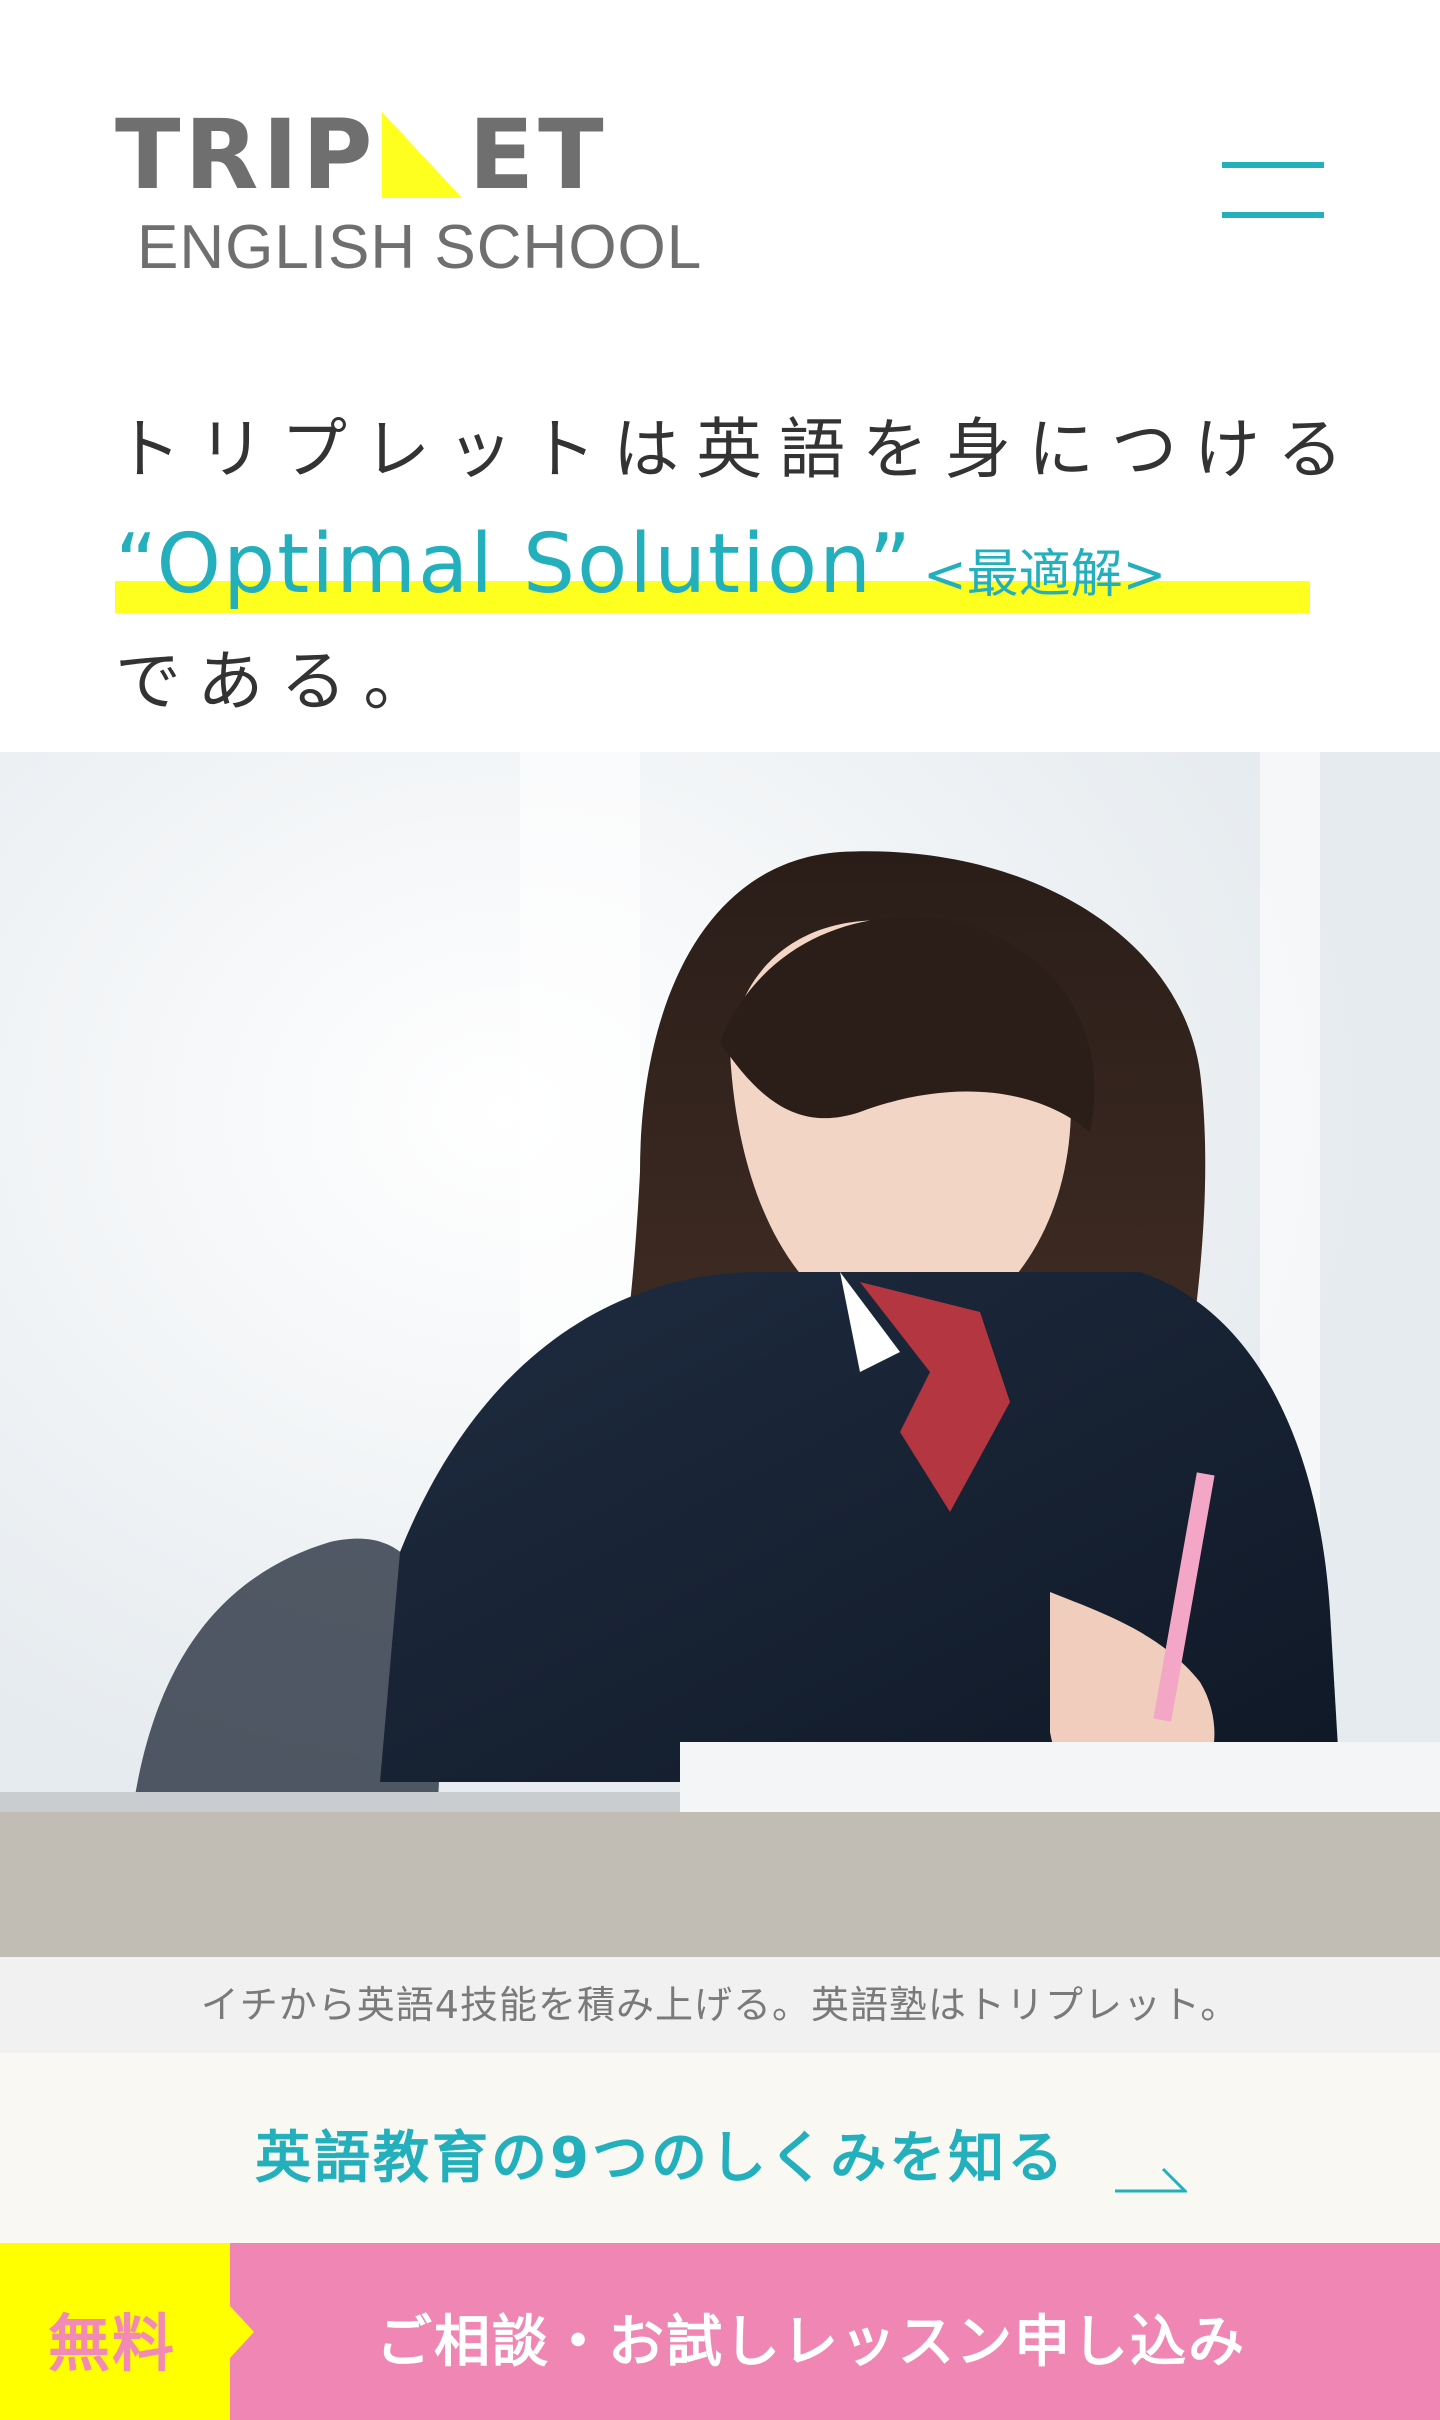 This screenshot has height=2420, width=1440. Describe the element at coordinates (242, 2332) in the screenshot. I see `cta-pointer-icon` at that location.